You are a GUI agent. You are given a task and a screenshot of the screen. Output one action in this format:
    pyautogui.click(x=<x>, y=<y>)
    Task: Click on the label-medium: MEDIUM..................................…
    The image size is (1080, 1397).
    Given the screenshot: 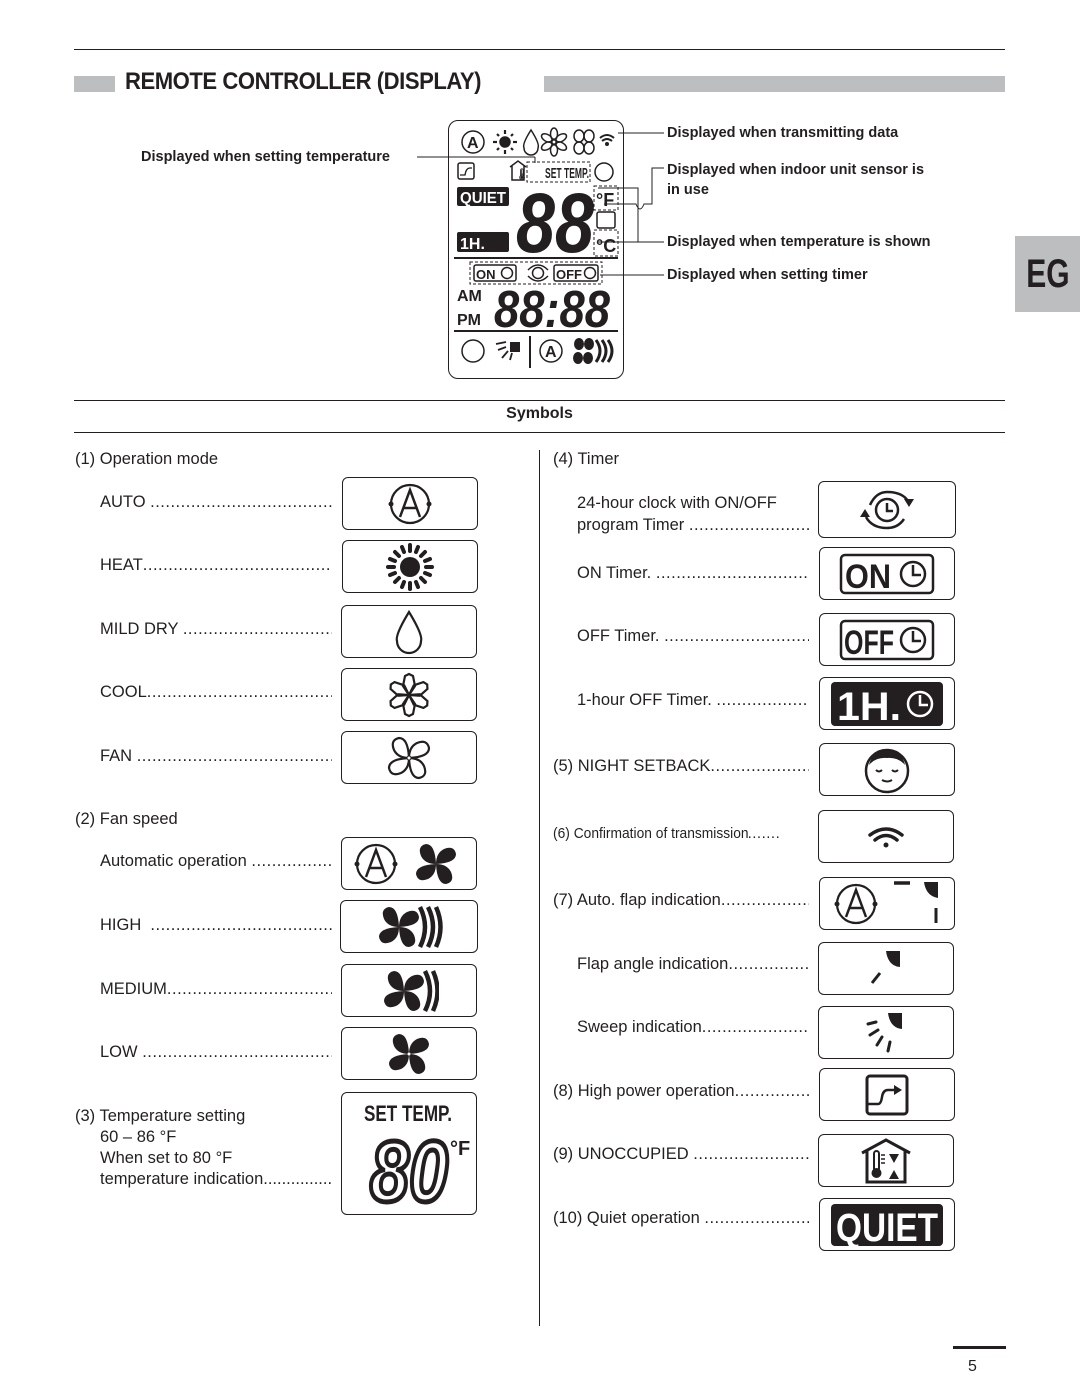 What is the action you would take?
    pyautogui.click(x=216, y=989)
    